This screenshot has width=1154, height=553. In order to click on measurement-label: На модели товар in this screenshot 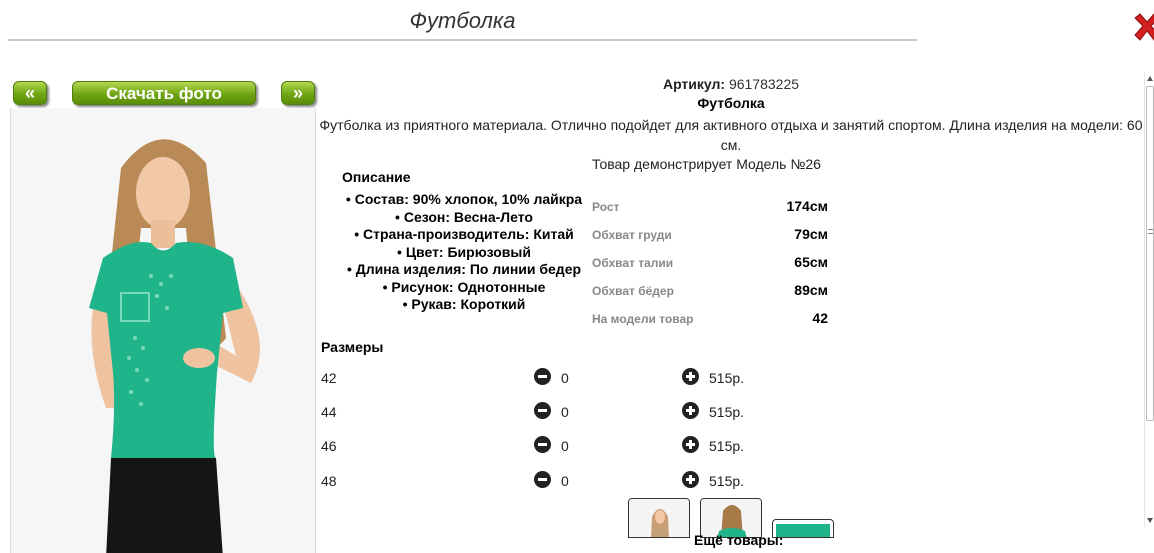, I will do `click(643, 319)`.